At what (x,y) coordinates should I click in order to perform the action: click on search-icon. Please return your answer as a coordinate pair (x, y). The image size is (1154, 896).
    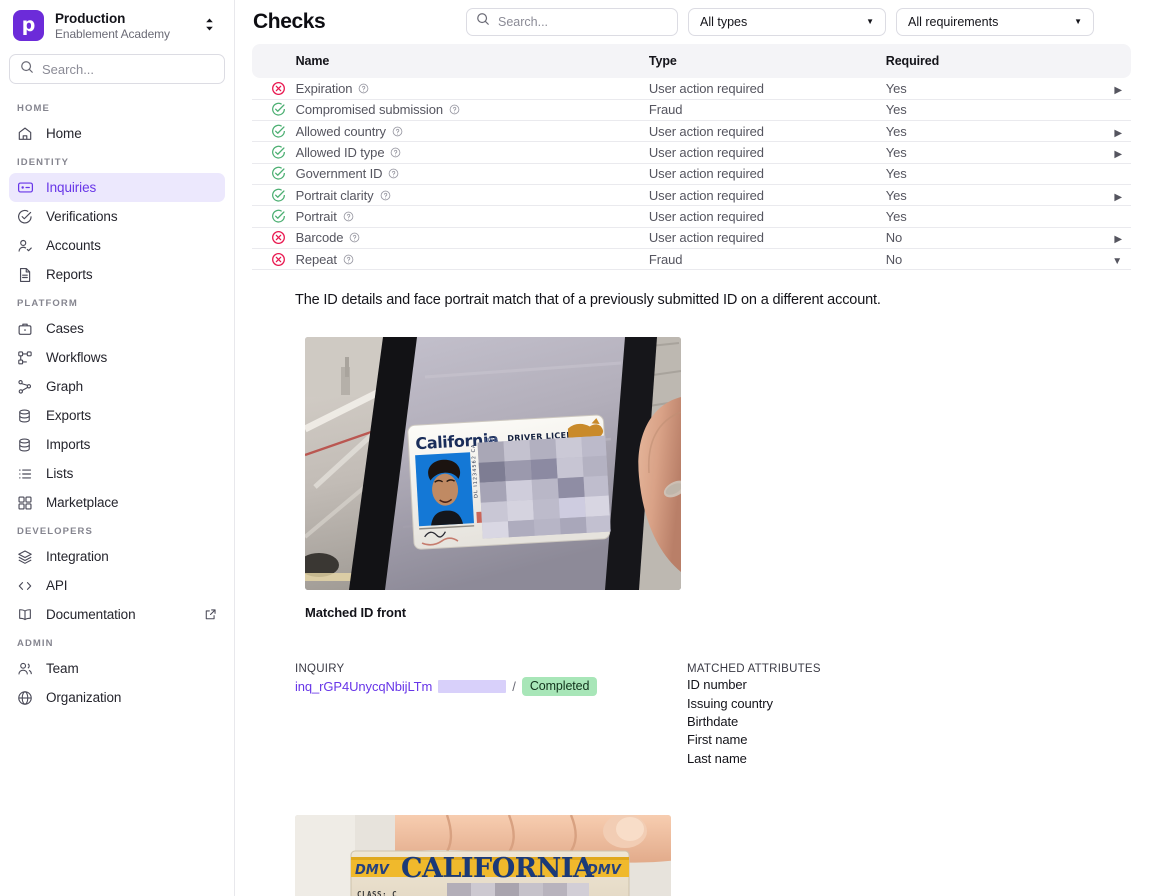
    Looking at the image, I should click on (483, 21).